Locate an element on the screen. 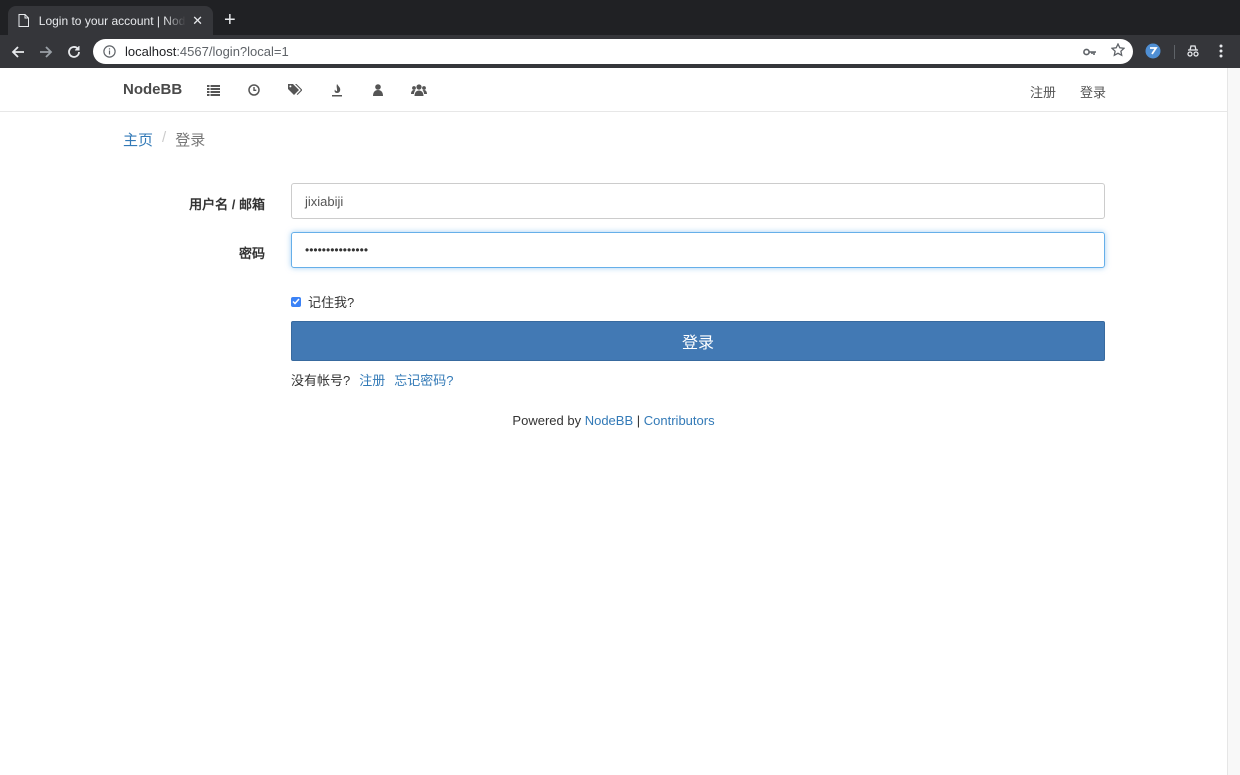 Image resolution: width=1240 pixels, height=775 pixels. close-icon: ✕ is located at coordinates (197, 21).